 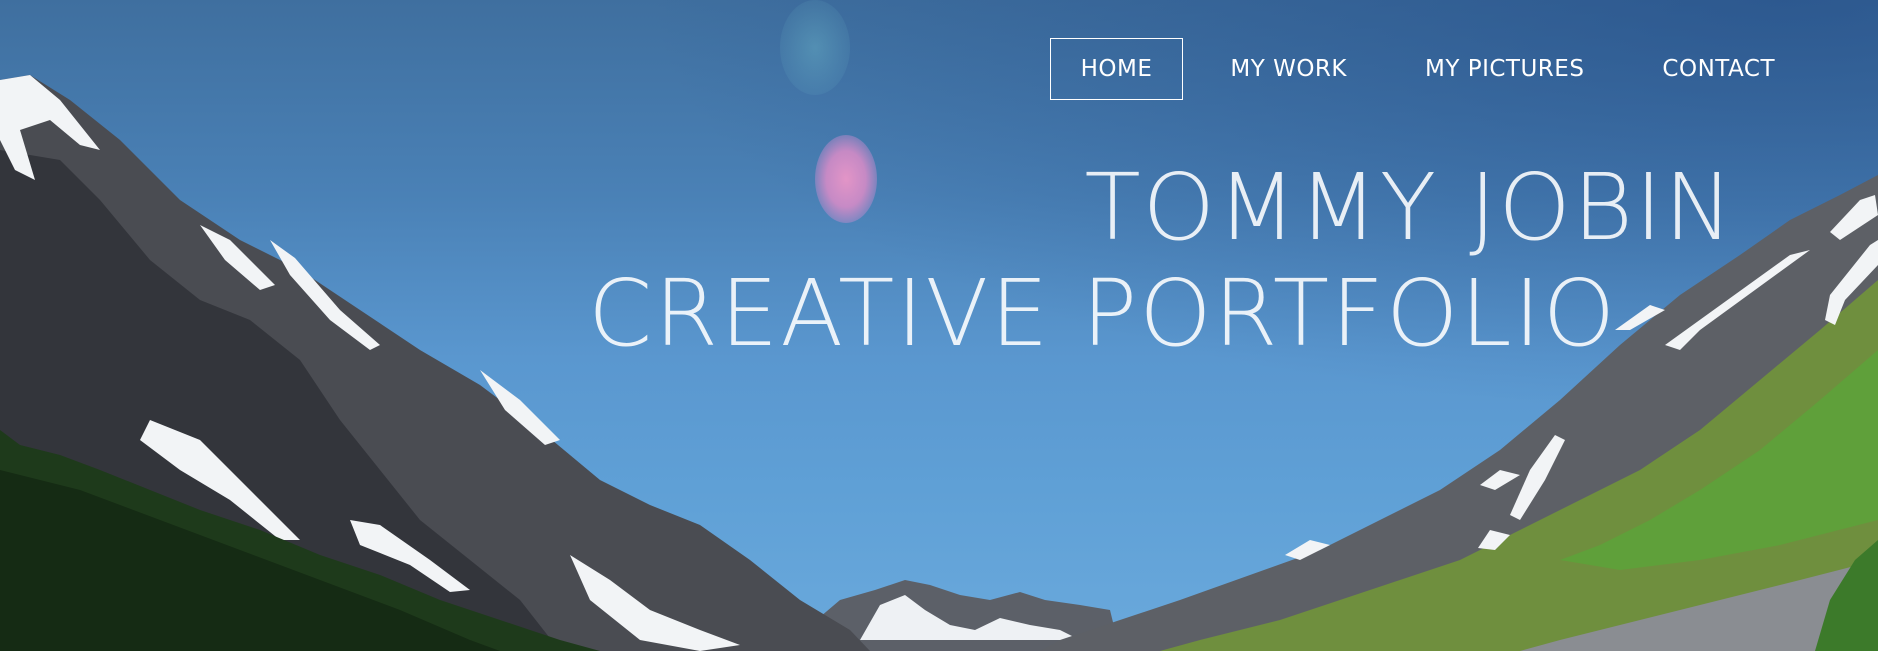 What do you see at coordinates (1718, 69) in the screenshot?
I see `nav-contact: CONTACT` at bounding box center [1718, 69].